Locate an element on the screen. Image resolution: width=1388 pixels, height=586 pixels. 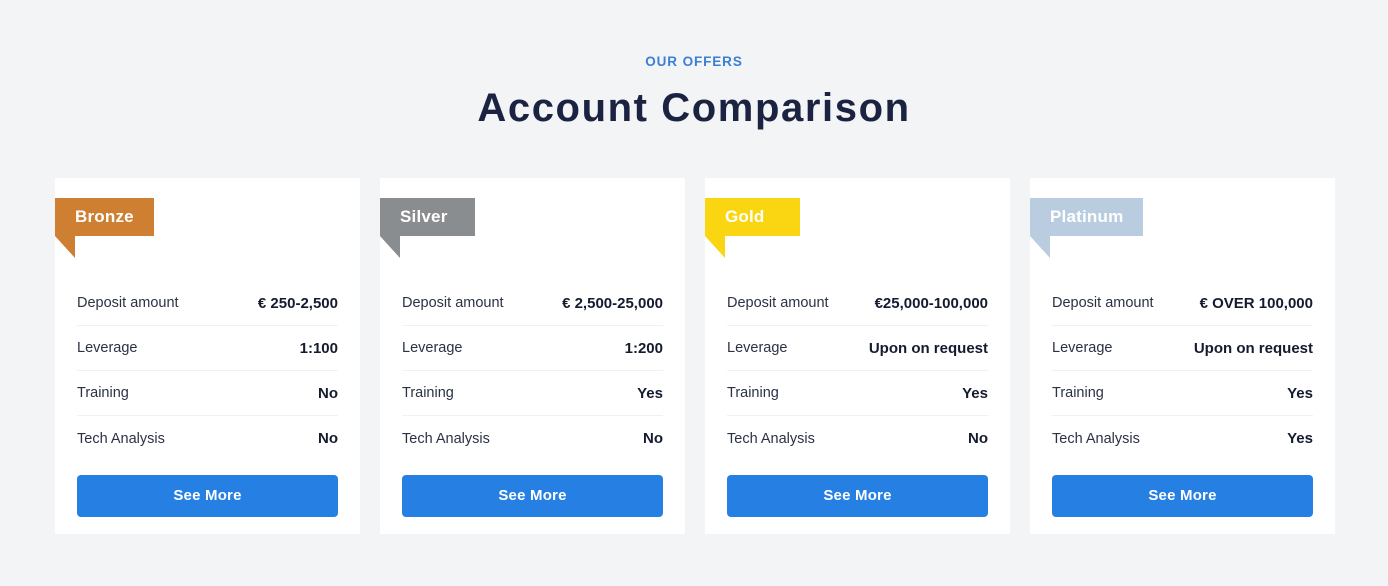
plan-name: Gold is located at coordinates (745, 216).